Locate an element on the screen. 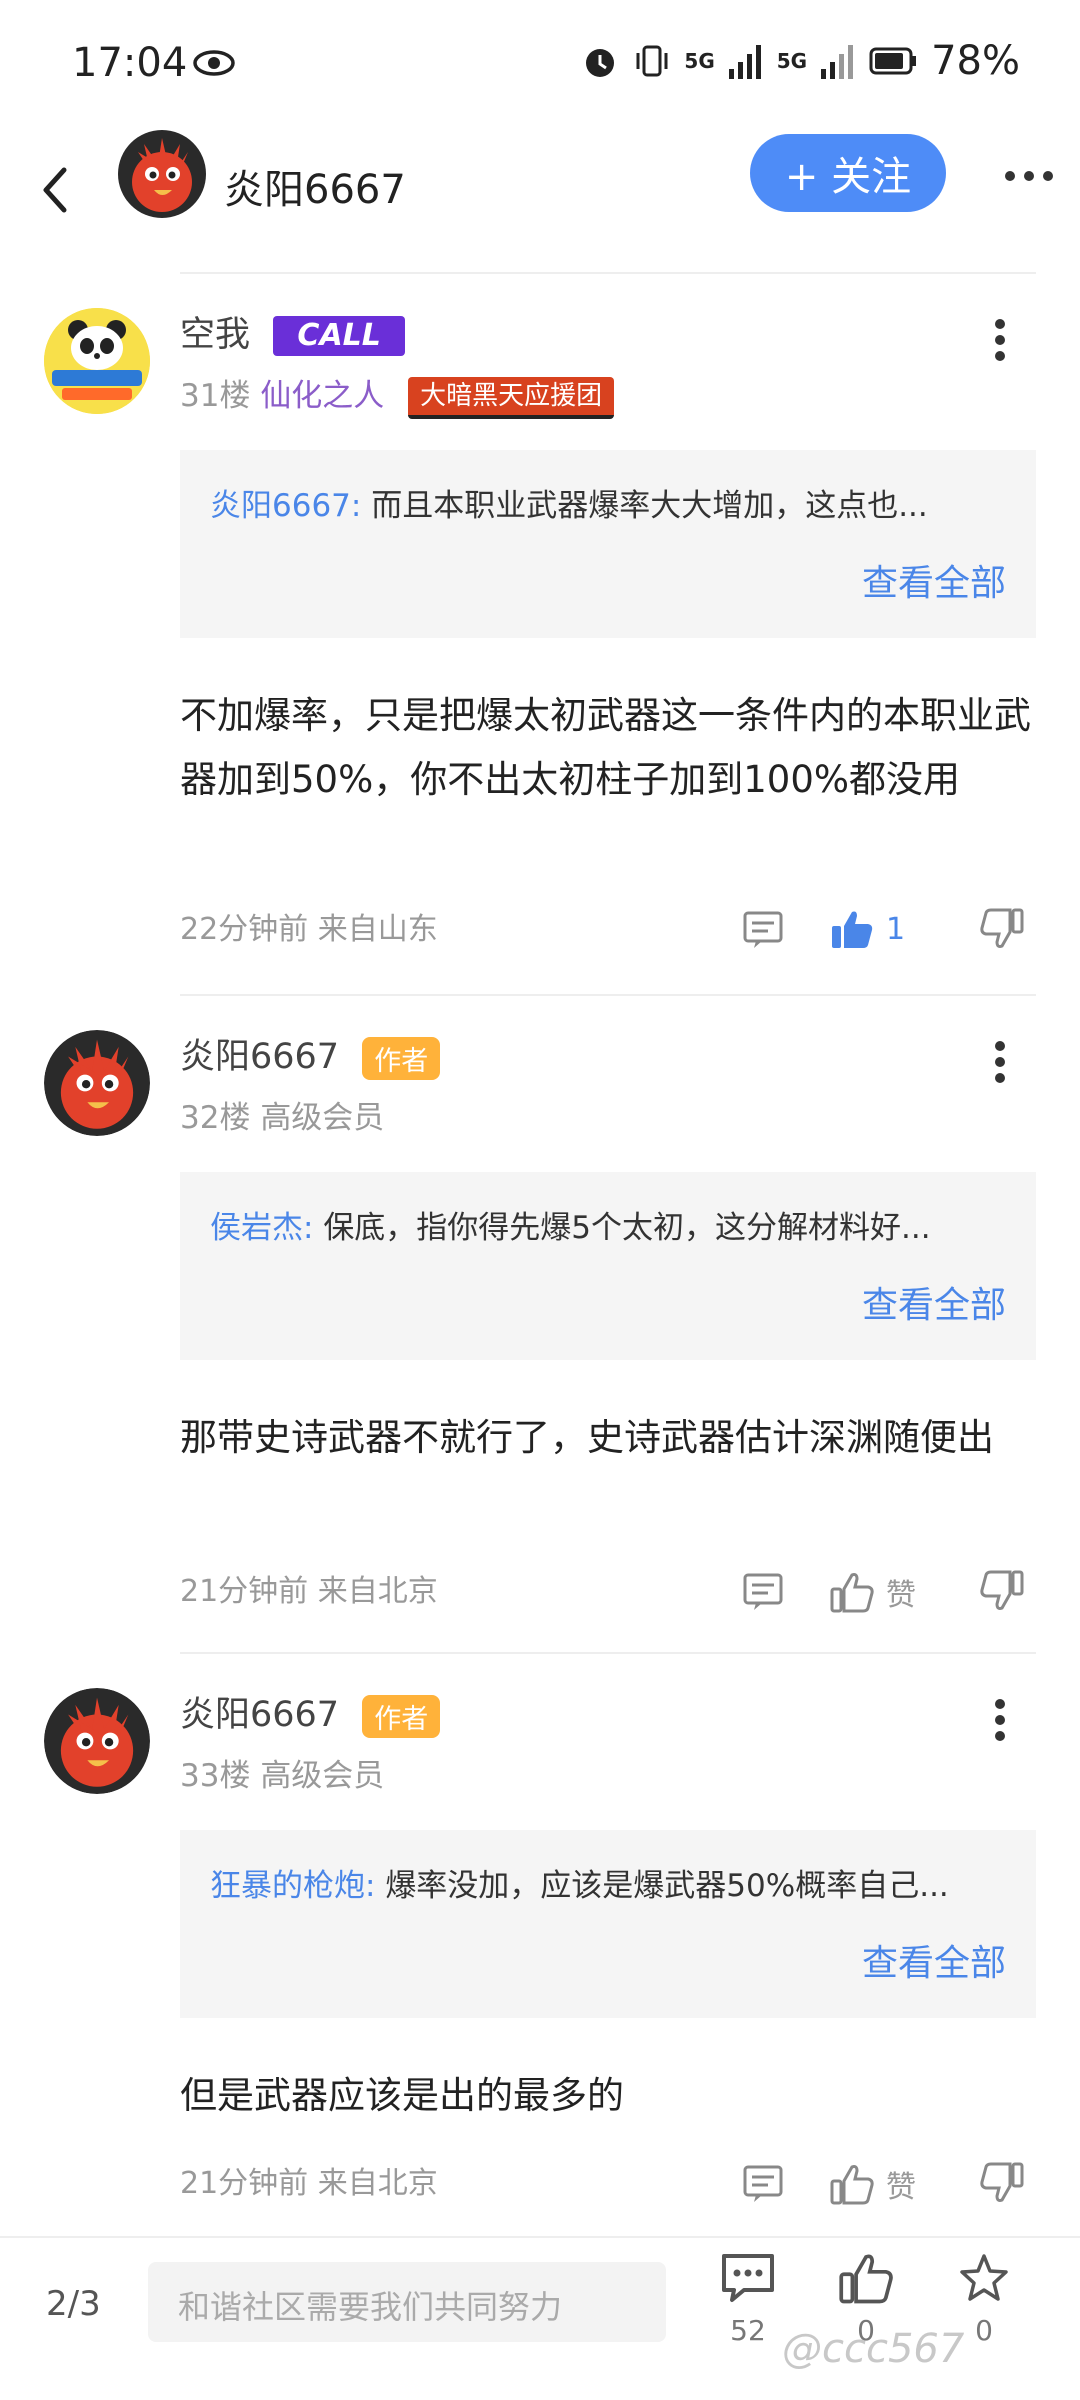  user-level: 仙化之人 is located at coordinates (322, 396).